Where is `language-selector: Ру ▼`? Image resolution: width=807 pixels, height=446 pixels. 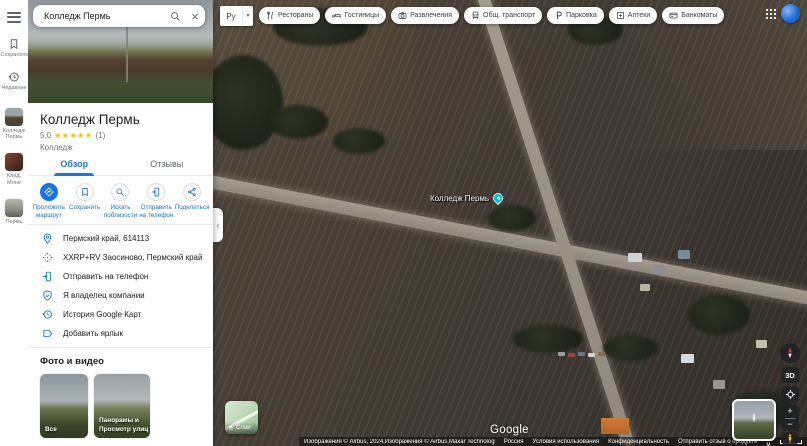 language-selector: Ру ▼ is located at coordinates (236, 16).